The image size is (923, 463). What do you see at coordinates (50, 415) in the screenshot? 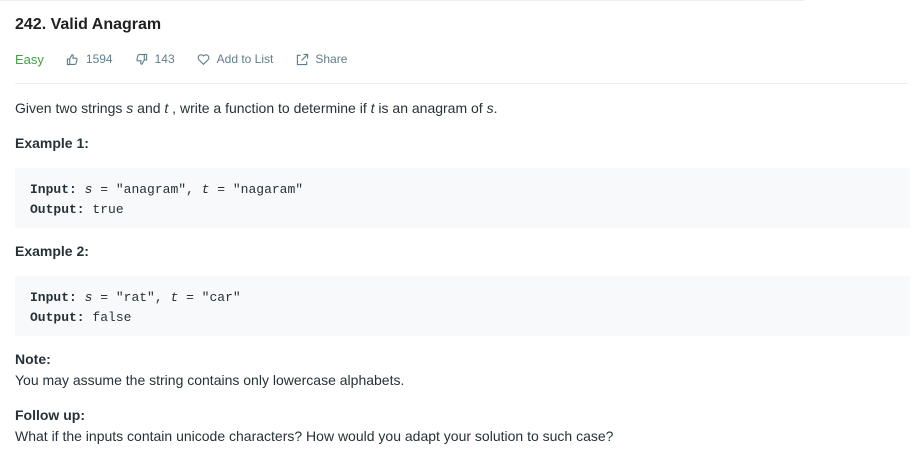
I see `follow-up-heading: Follow up:` at bounding box center [50, 415].